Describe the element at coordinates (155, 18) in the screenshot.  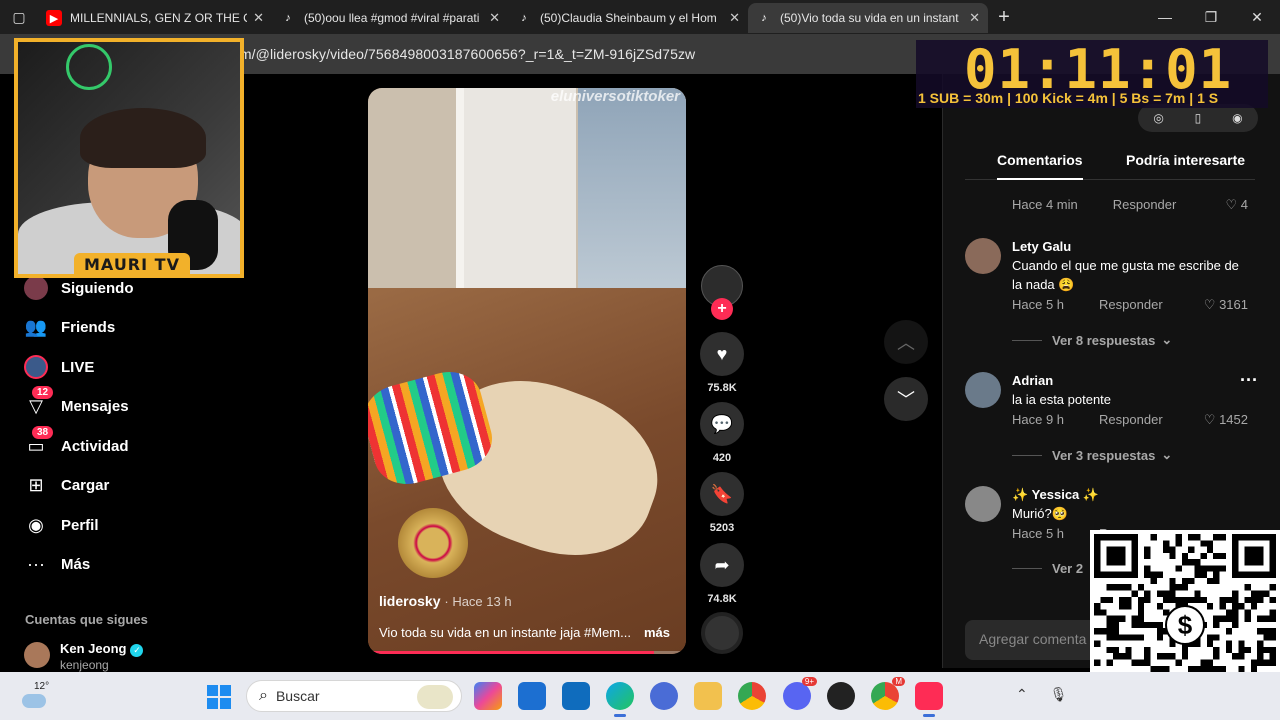
I see `browser-tab: ▶ MILLENNIALS, GEN Z OR THE CA ✕` at that location.